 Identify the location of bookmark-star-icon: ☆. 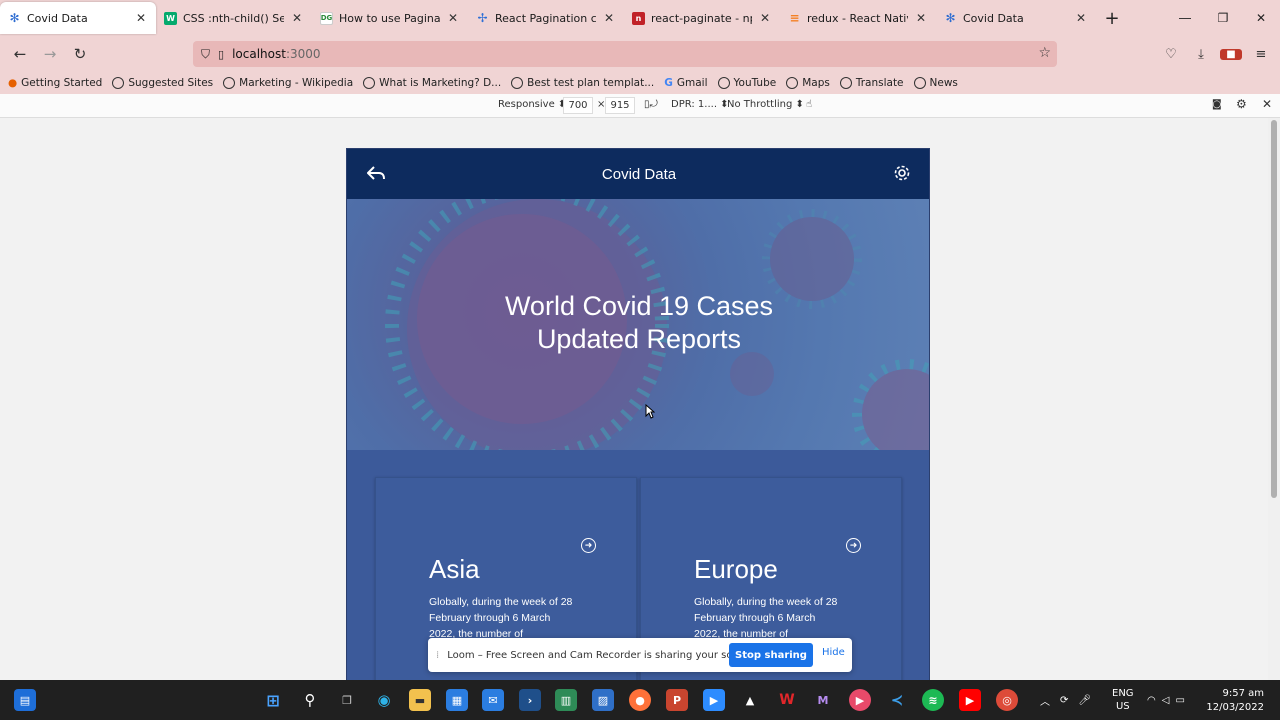
(1044, 53).